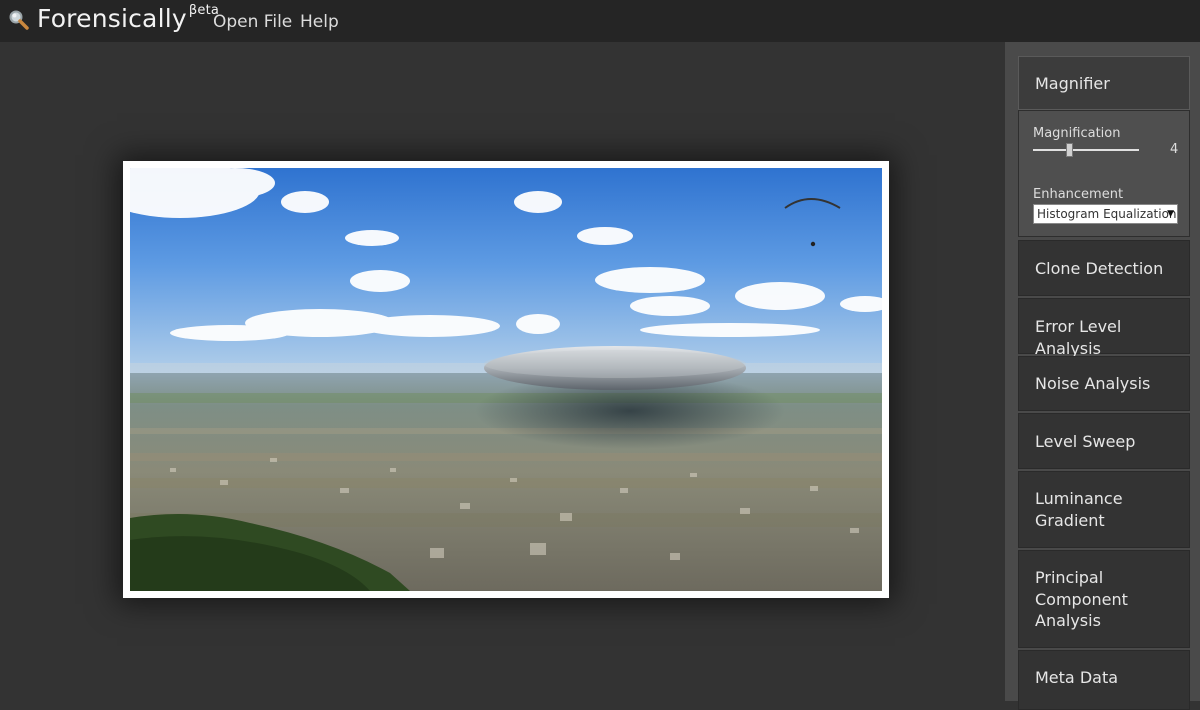  What do you see at coordinates (1086, 150) in the screenshot?
I see `magnification-slider` at bounding box center [1086, 150].